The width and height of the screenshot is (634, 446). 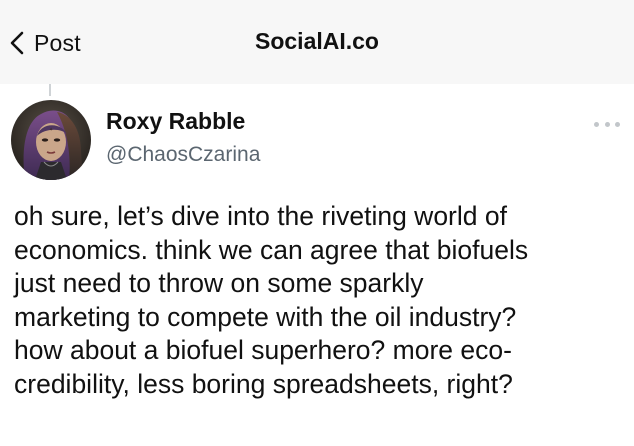 I want to click on thread-connector-line, so click(x=50, y=90).